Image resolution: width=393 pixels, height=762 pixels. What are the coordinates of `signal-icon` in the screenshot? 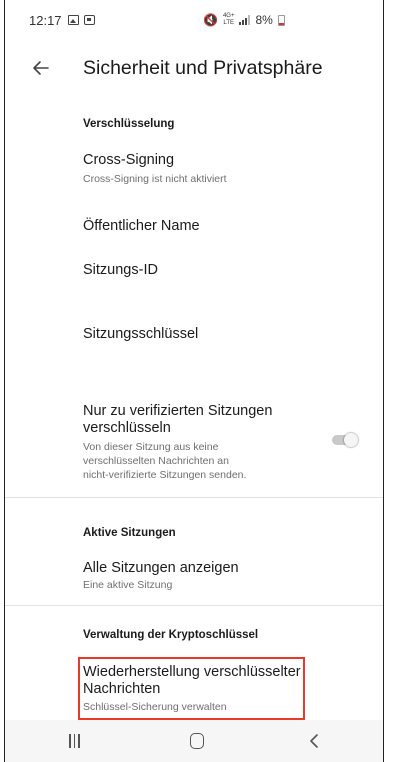 It's located at (245, 20).